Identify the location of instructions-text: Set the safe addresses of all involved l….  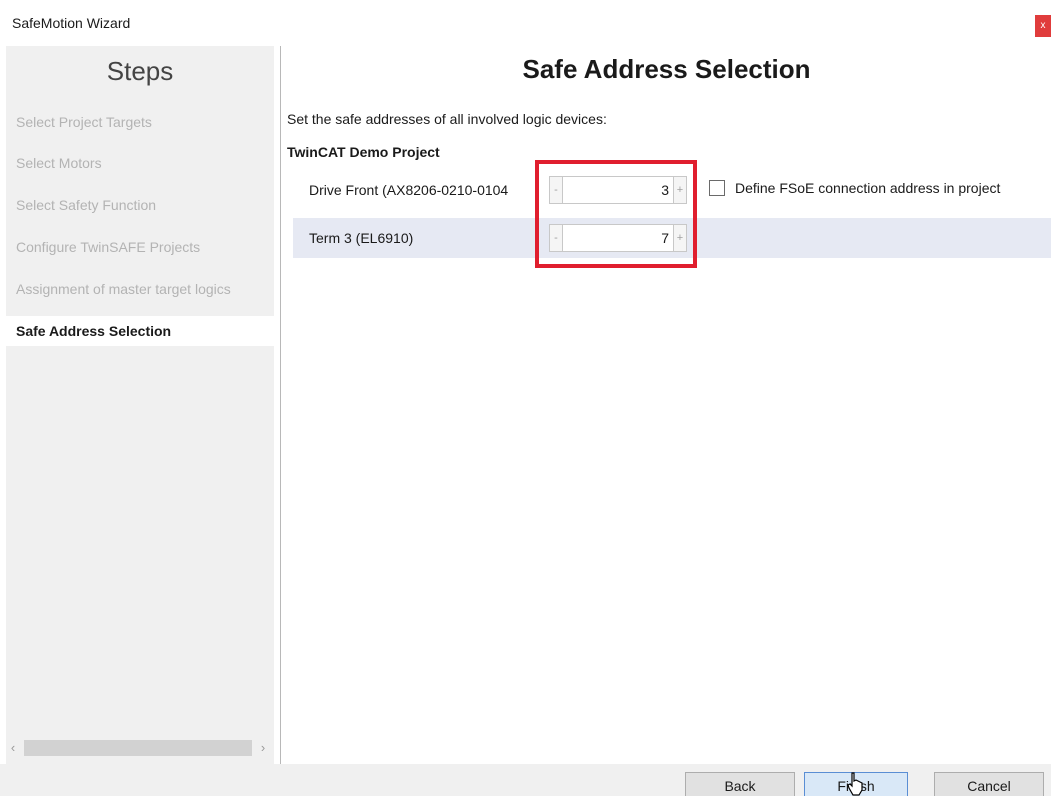
(447, 119).